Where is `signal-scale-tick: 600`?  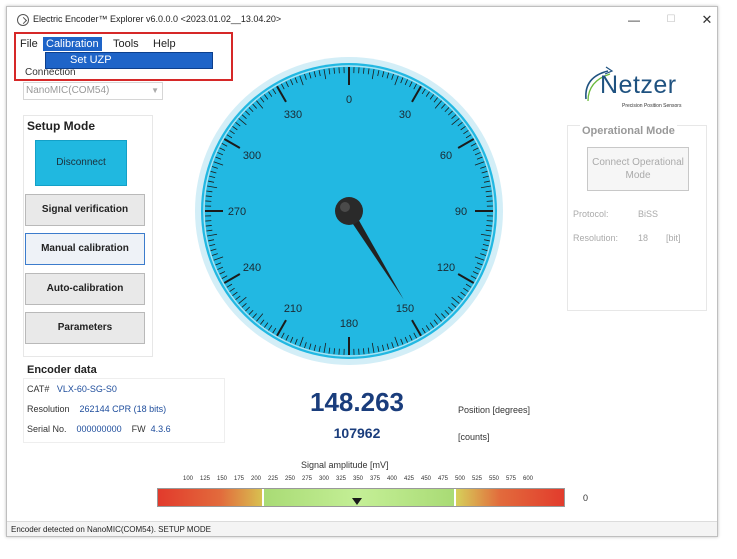 signal-scale-tick: 600 is located at coordinates (528, 479).